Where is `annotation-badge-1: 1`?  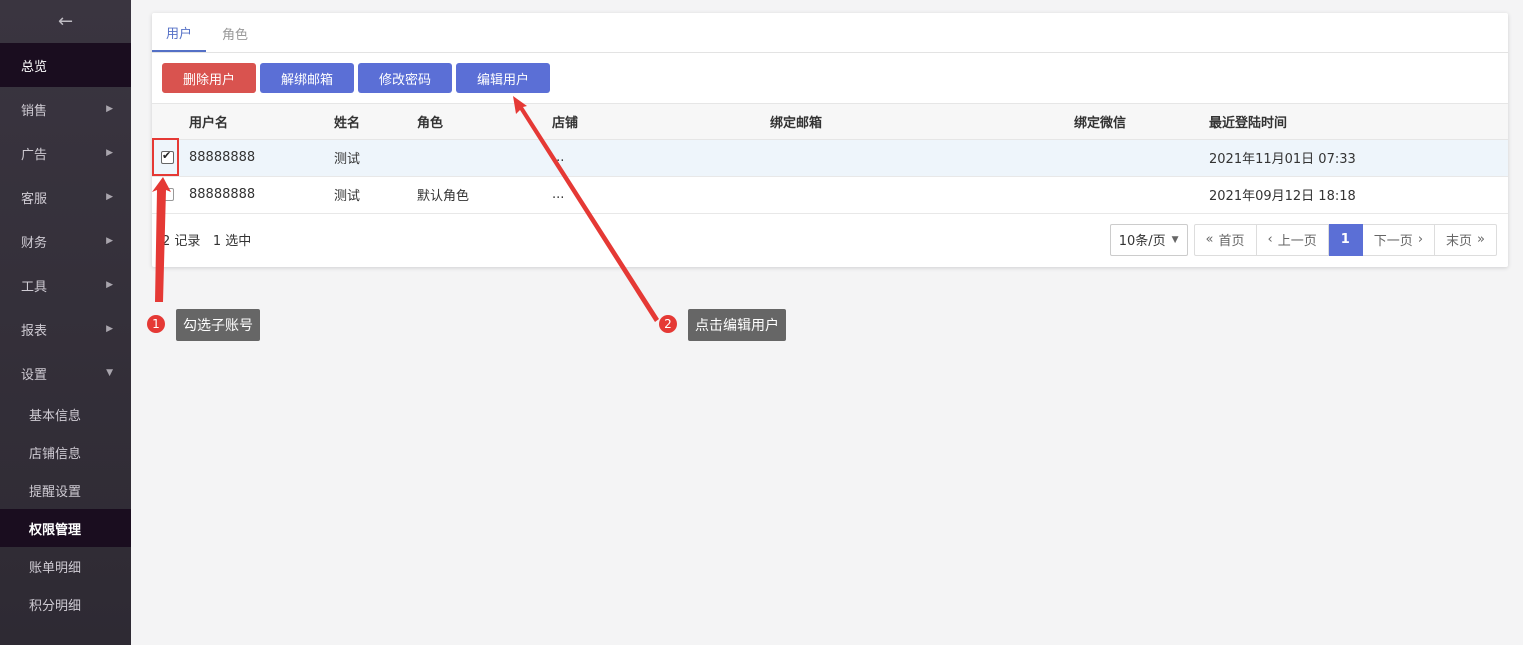 annotation-badge-1: 1 is located at coordinates (156, 324).